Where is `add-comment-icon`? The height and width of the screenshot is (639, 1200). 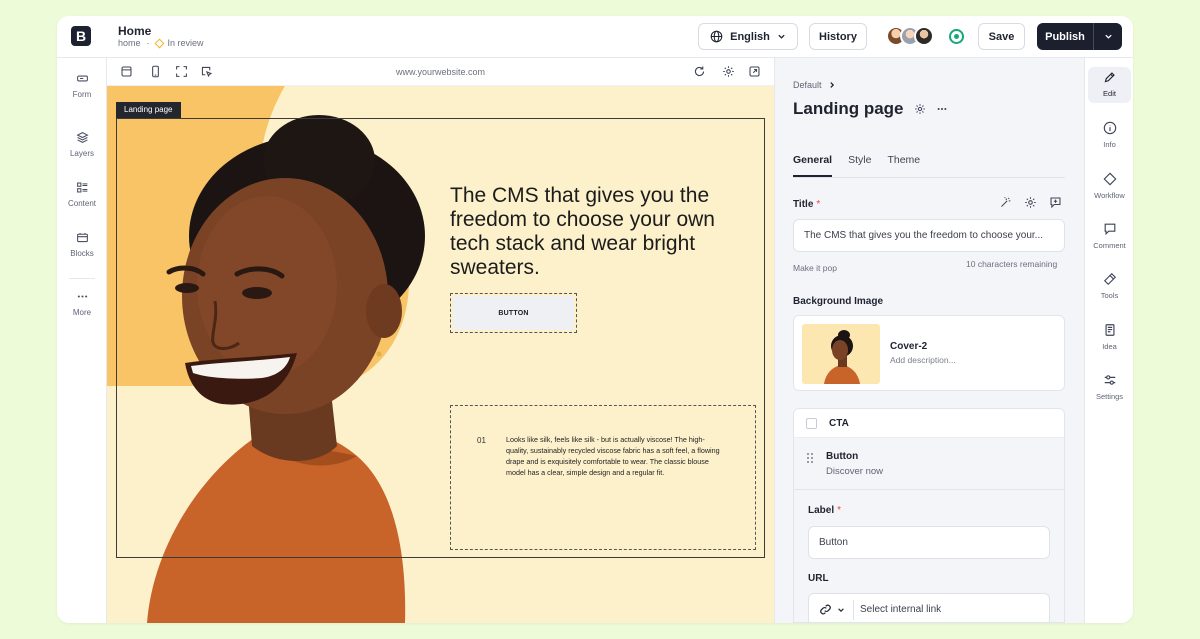 add-comment-icon is located at coordinates (1055, 202).